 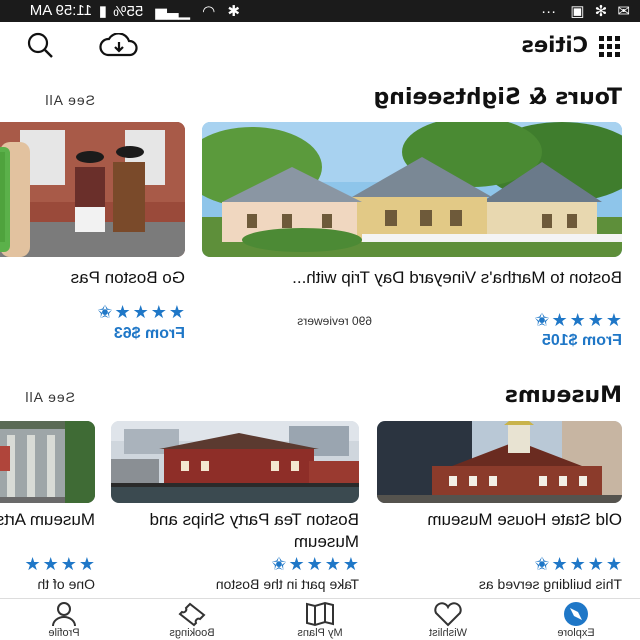 I want to click on mail-icon: ✉, so click(x=623, y=11).